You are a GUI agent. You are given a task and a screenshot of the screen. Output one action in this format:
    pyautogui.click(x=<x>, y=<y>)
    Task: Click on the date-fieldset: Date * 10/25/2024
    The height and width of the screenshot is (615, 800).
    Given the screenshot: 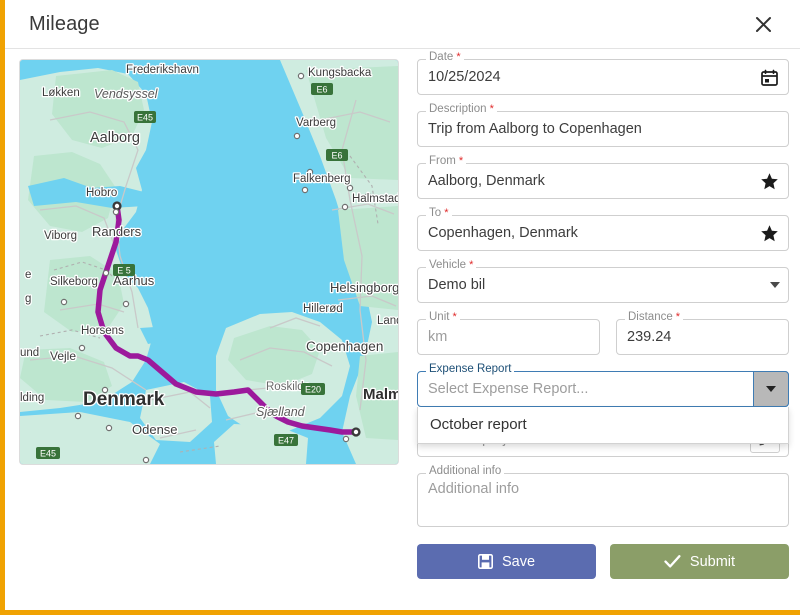 What is the action you would take?
    pyautogui.click(x=603, y=73)
    